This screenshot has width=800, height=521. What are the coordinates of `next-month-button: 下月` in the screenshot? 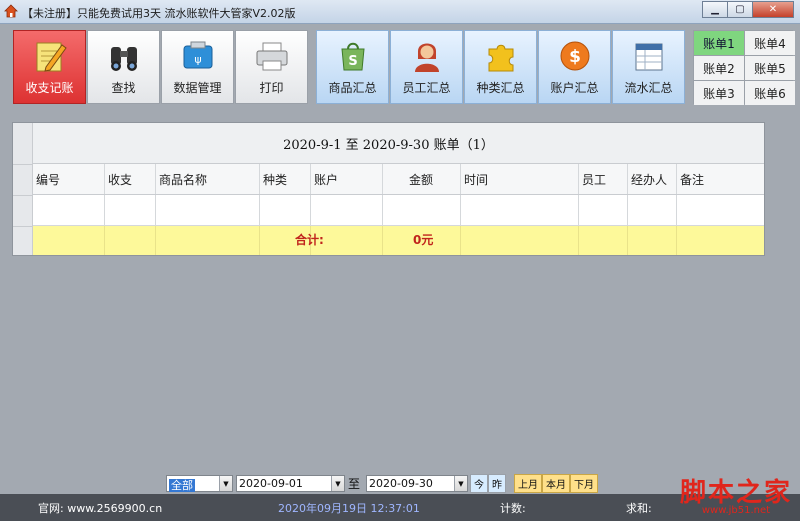 It's located at (584, 483).